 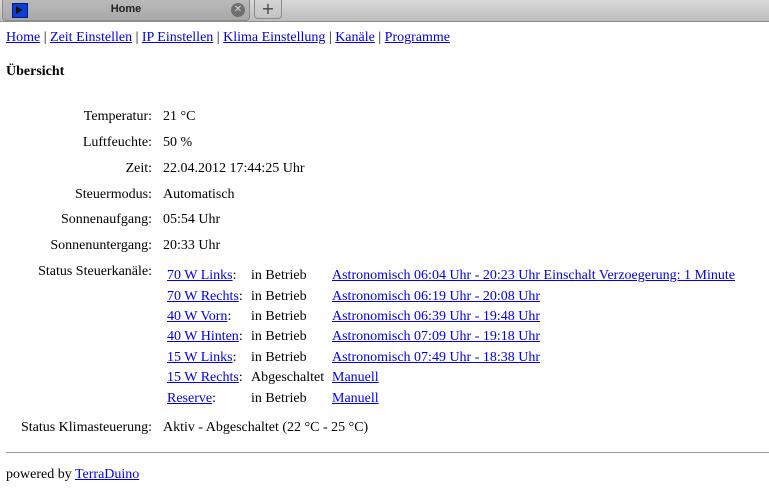 I want to click on channel-link-40w-hinten: 40 W Hinten, so click(x=203, y=336).